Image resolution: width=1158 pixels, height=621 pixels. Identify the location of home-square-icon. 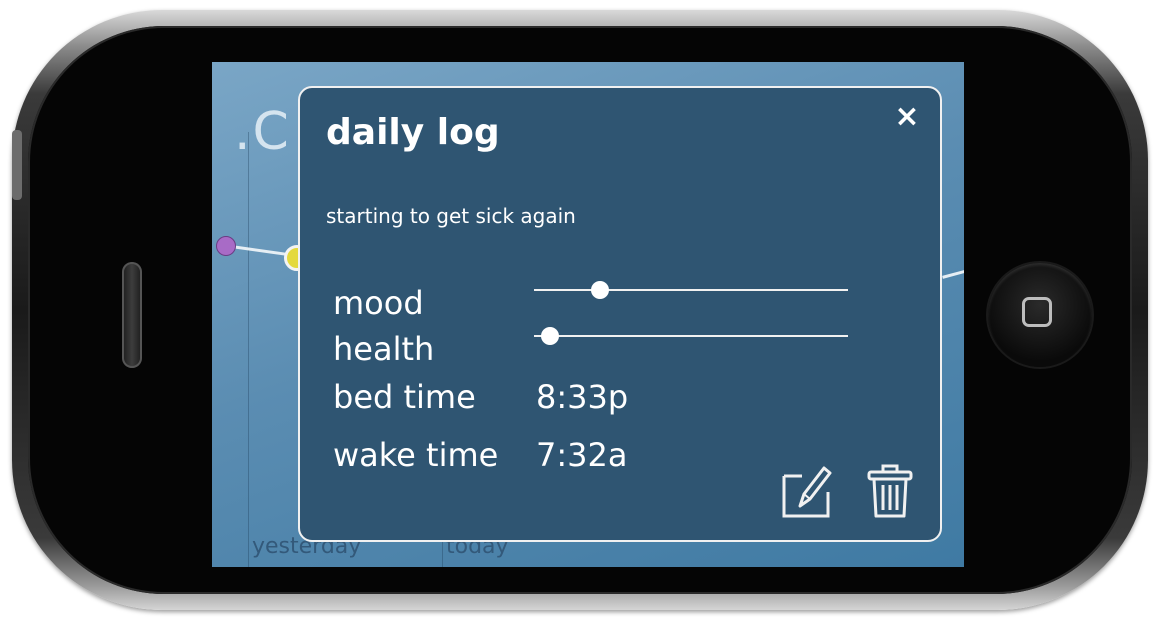
(1037, 312).